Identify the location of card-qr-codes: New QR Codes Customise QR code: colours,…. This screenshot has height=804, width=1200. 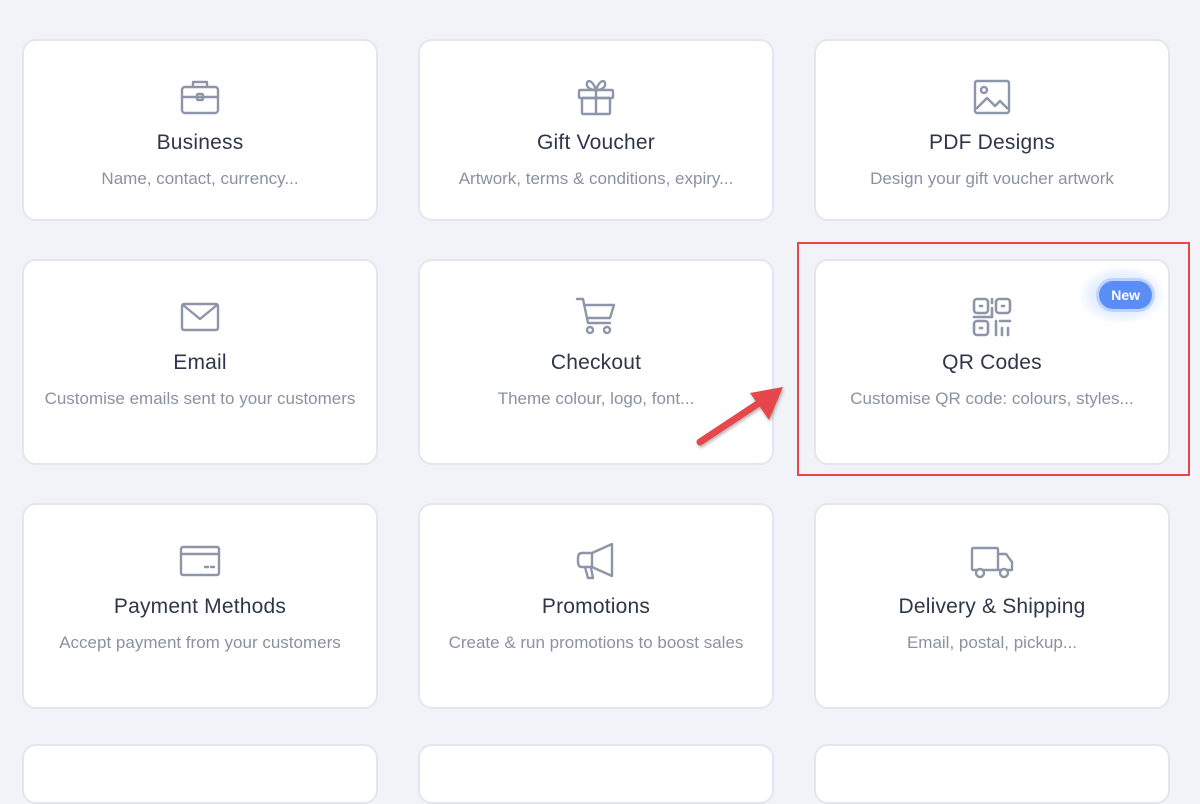
(992, 362).